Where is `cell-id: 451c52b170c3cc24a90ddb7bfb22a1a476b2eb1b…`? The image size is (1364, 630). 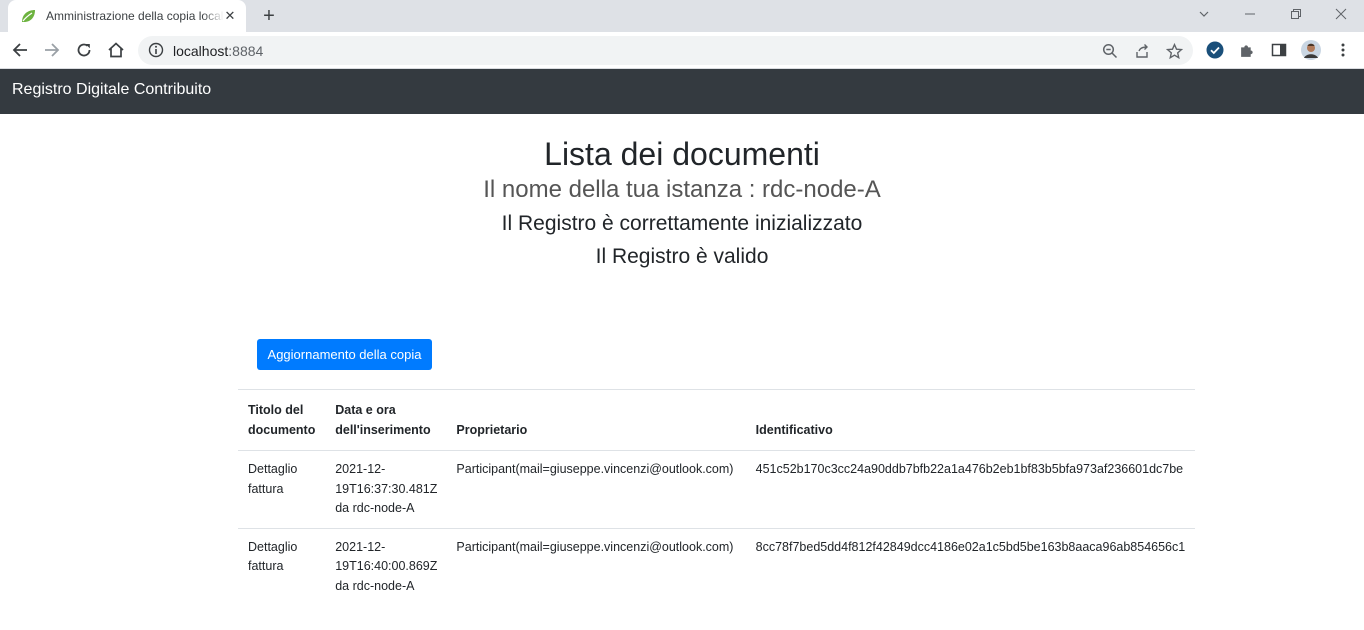 cell-id: 451c52b170c3cc24a90ddb7bfb22a1a476b2eb1b… is located at coordinates (970, 489).